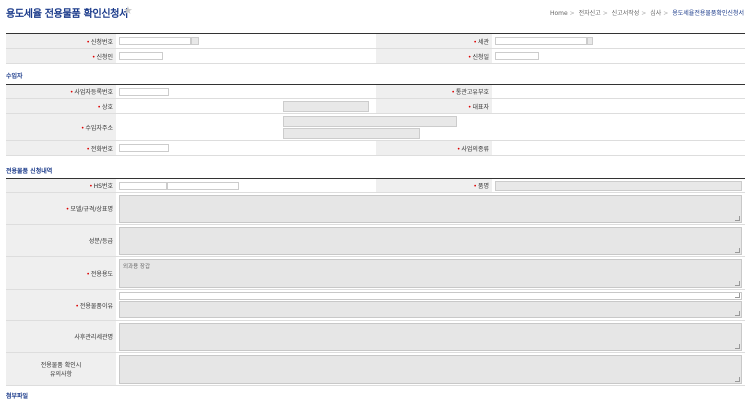 This screenshot has width=750, height=402. What do you see at coordinates (618, 185) in the screenshot?
I see `item-name-input` at bounding box center [618, 185].